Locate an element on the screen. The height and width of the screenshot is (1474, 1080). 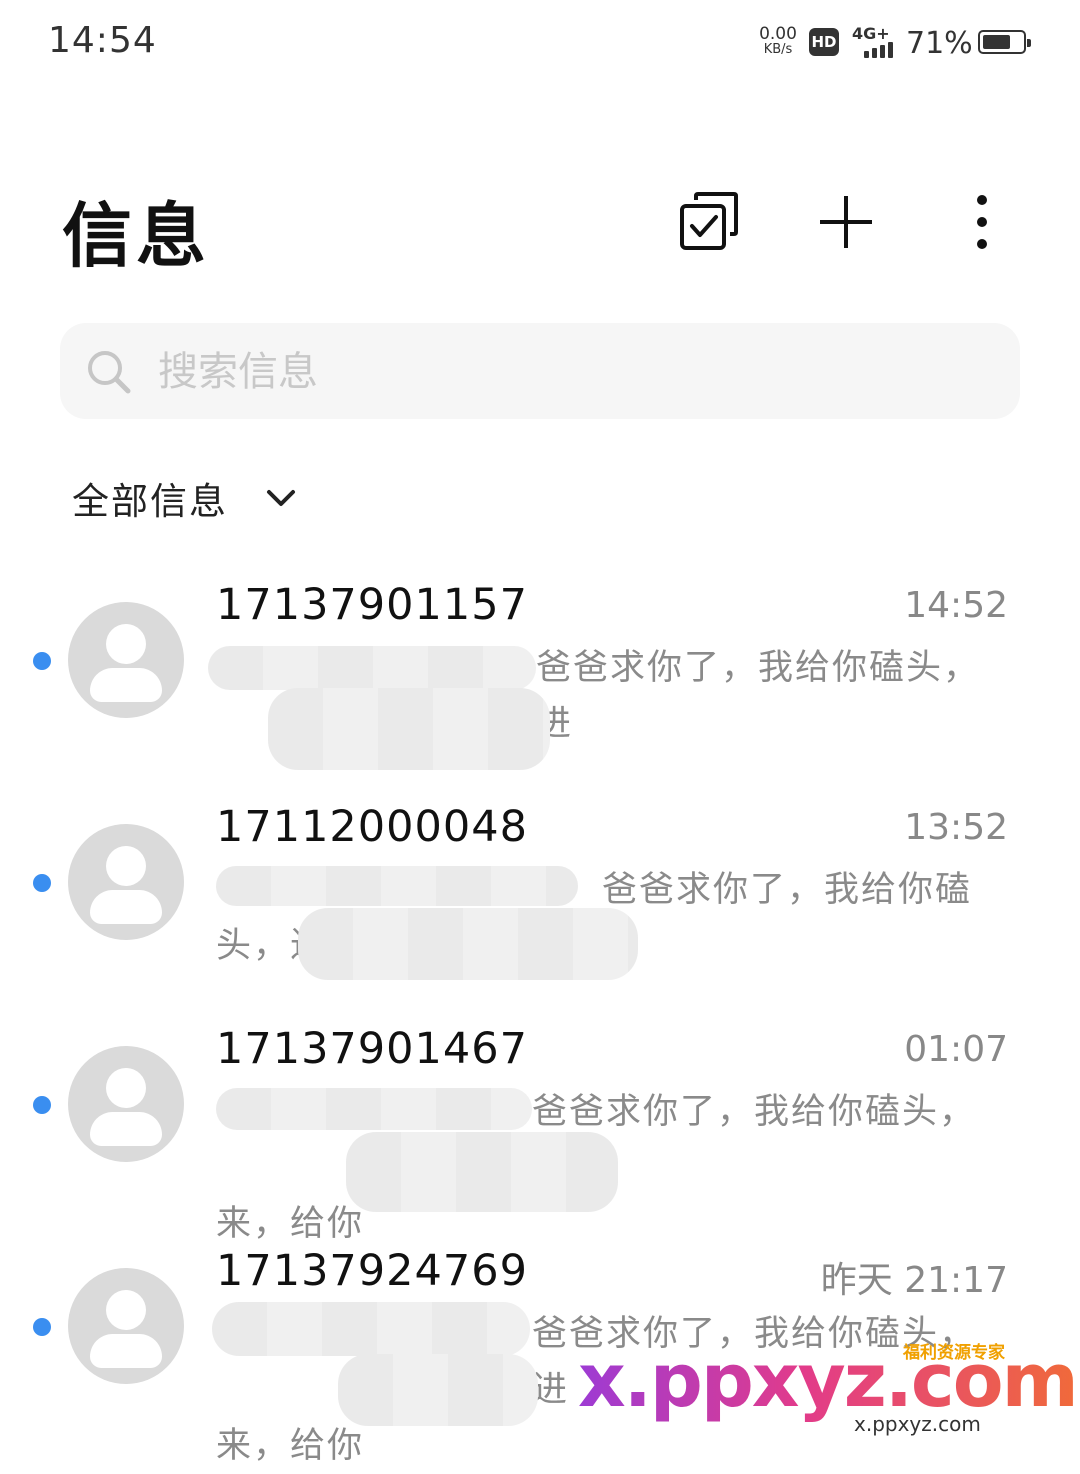
network-speed-unit: KB/s is located at coordinates (778, 49).